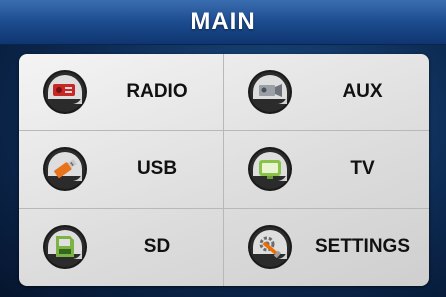 Image resolution: width=446 pixels, height=297 pixels. I want to click on menu-item-label: AUX, so click(362, 92).